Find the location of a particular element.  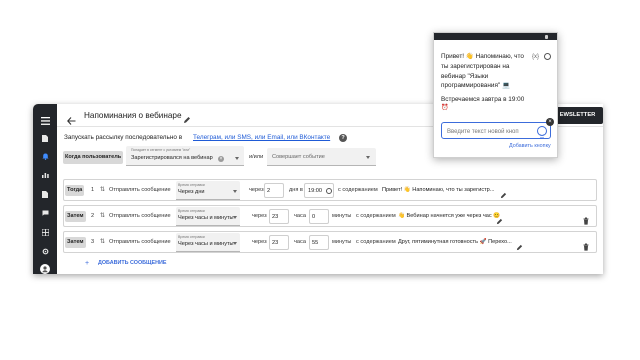

alarm-icon: ⏰ is located at coordinates (445, 108).